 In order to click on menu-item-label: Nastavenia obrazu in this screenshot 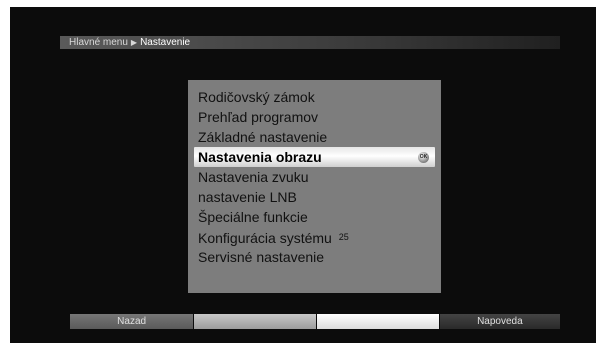, I will do `click(260, 157)`.